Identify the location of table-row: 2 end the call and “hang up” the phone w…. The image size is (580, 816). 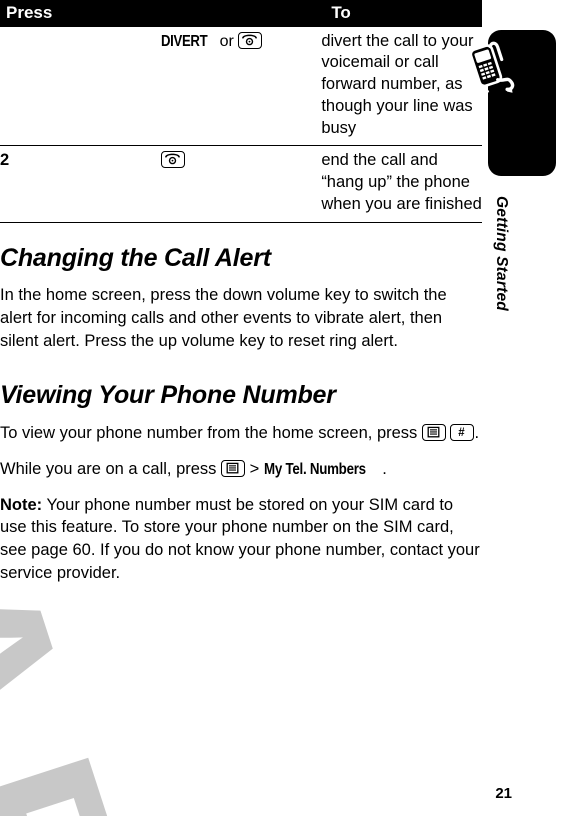
(241, 184).